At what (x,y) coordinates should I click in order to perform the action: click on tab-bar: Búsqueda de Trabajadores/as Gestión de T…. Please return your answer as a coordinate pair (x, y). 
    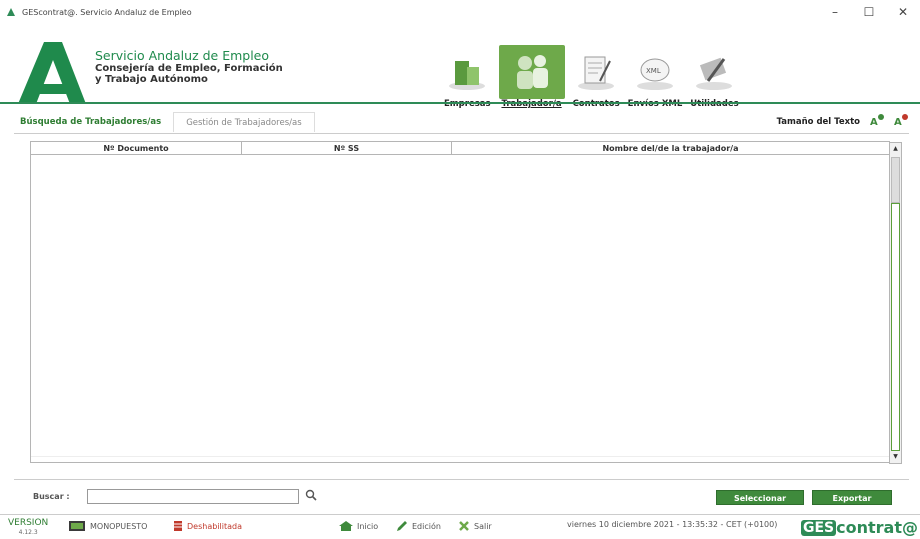
    Looking at the image, I should click on (164, 122).